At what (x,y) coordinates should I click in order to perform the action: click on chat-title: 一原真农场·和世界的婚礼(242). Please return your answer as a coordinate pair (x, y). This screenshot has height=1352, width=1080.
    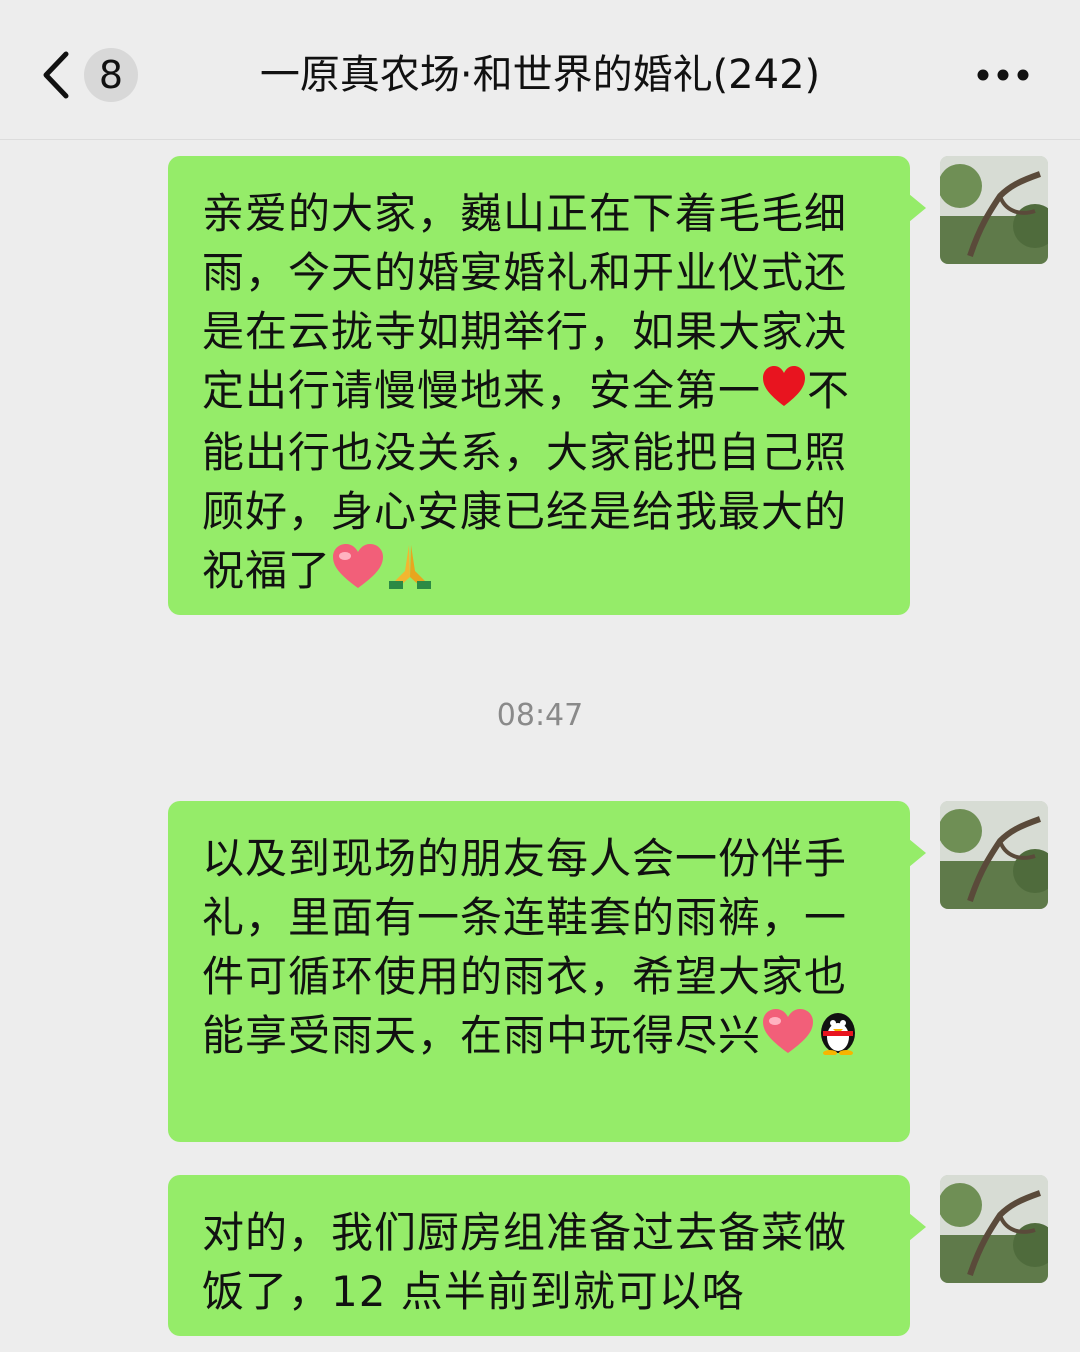
    Looking at the image, I should click on (540, 75).